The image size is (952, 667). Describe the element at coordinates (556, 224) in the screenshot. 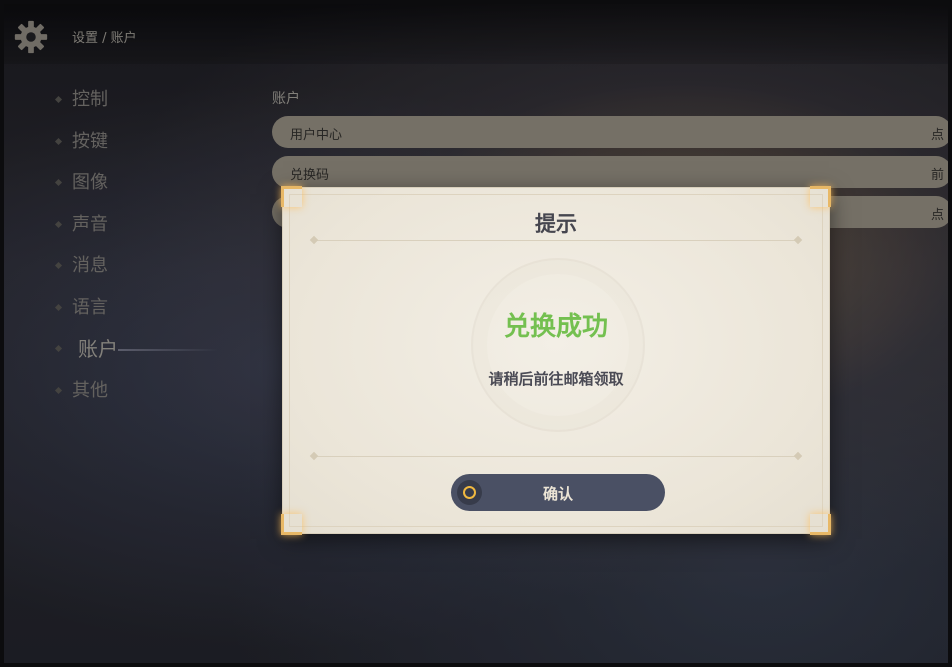

I see `dialog-title: 提示` at that location.